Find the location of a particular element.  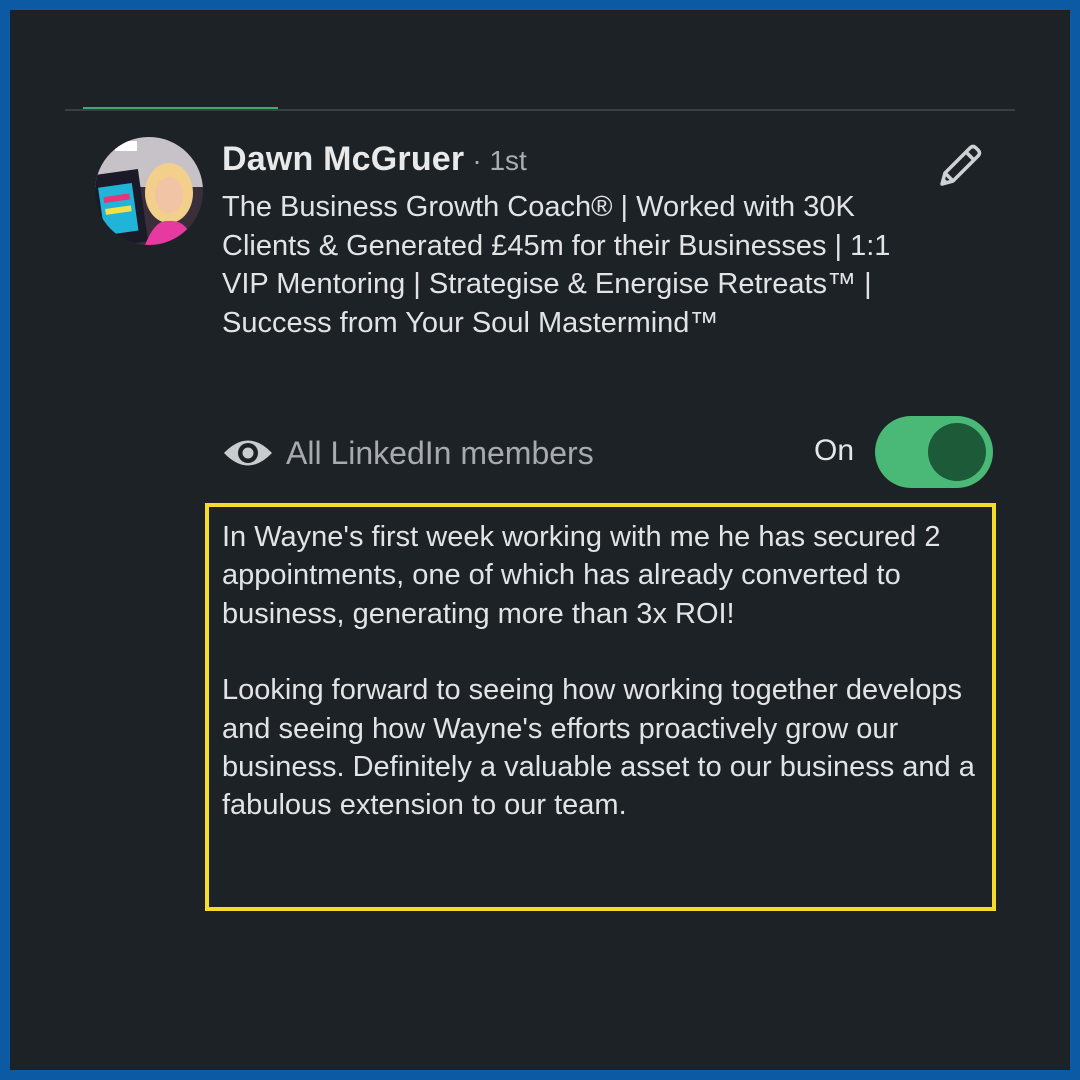

tab-divider is located at coordinates (540, 110).